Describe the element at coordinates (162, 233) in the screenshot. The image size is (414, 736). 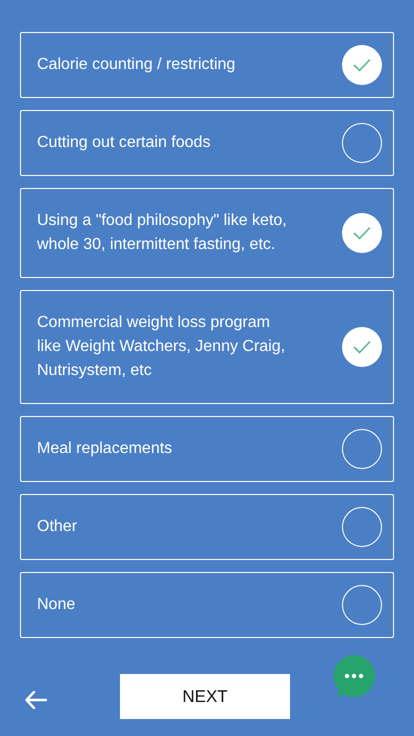
I see `option-label: Using a "food philosophy" like keto, whole 30, intermittent fasting, etc.` at that location.